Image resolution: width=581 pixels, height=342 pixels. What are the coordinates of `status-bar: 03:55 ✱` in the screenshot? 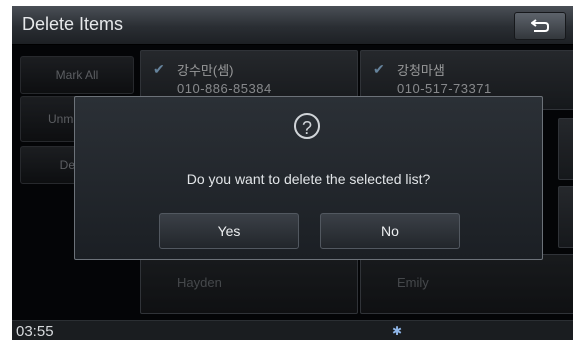 It's located at (292, 330).